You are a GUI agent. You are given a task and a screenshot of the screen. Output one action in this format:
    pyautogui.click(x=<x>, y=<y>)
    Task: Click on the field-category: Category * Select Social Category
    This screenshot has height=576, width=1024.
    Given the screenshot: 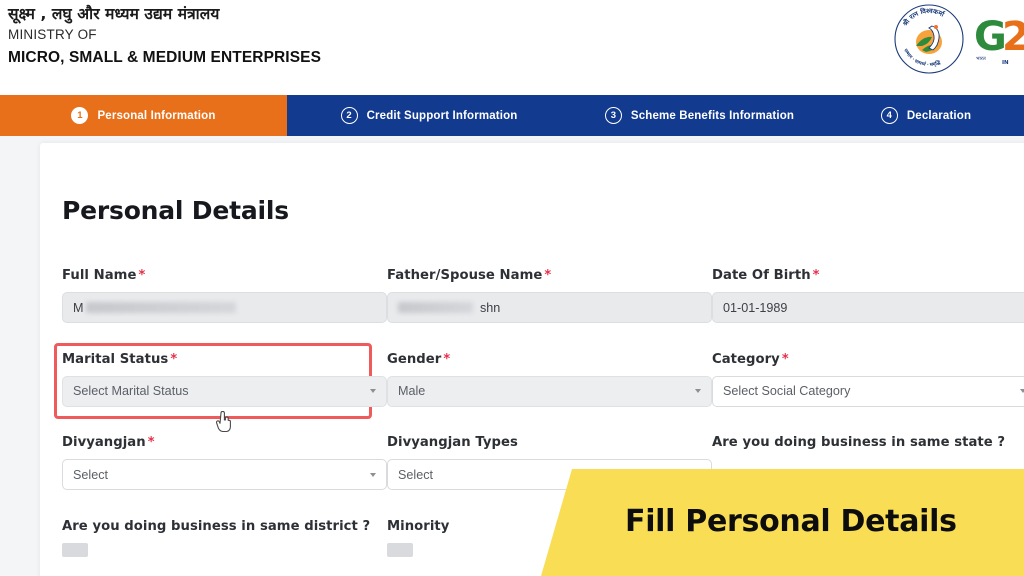 What is the action you would take?
    pyautogui.click(x=868, y=379)
    